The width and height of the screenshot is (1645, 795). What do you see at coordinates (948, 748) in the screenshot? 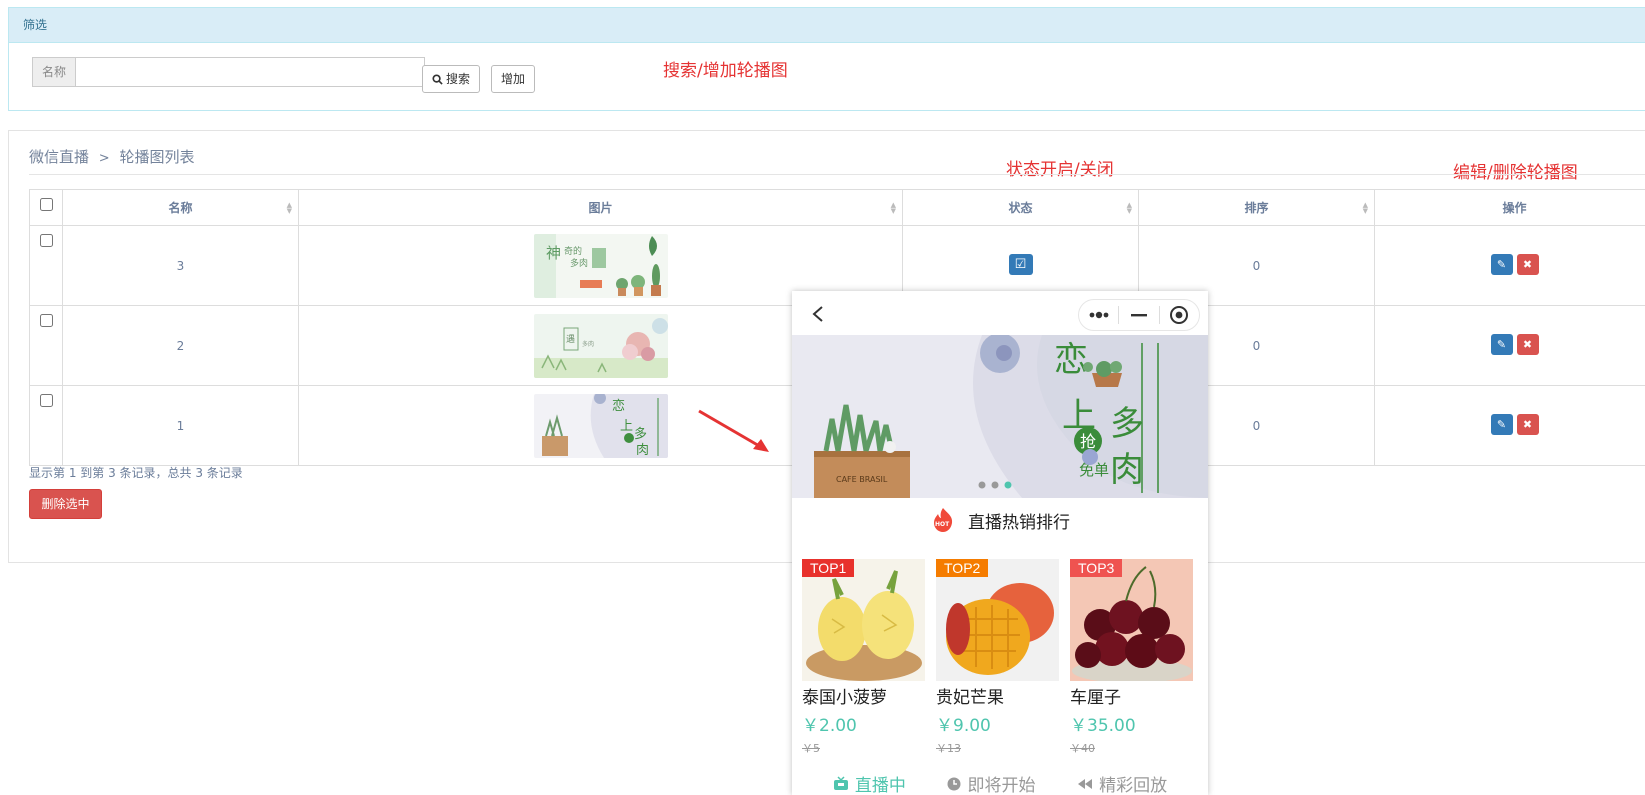
I see `product-original-price: ￥13` at bounding box center [948, 748].